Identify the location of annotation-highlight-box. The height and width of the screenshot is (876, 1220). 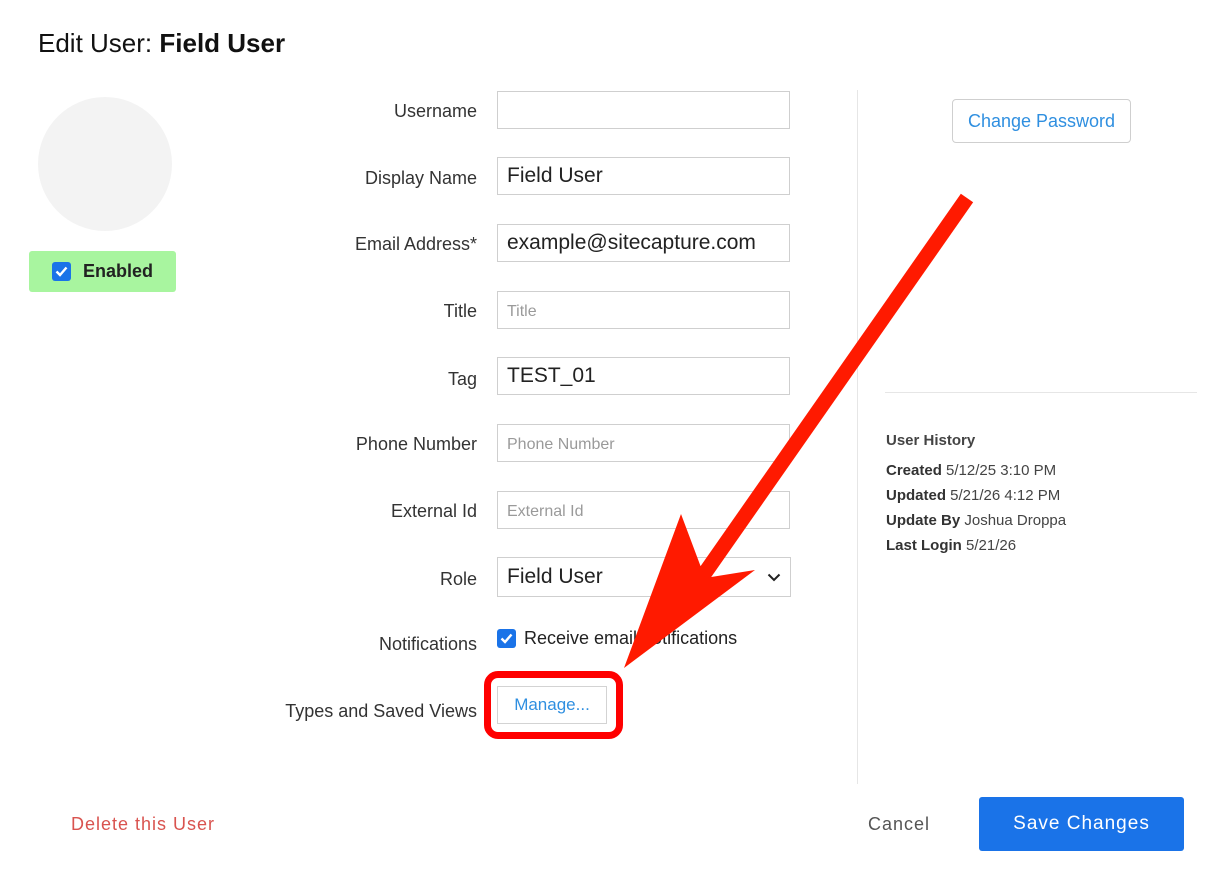
(553, 705).